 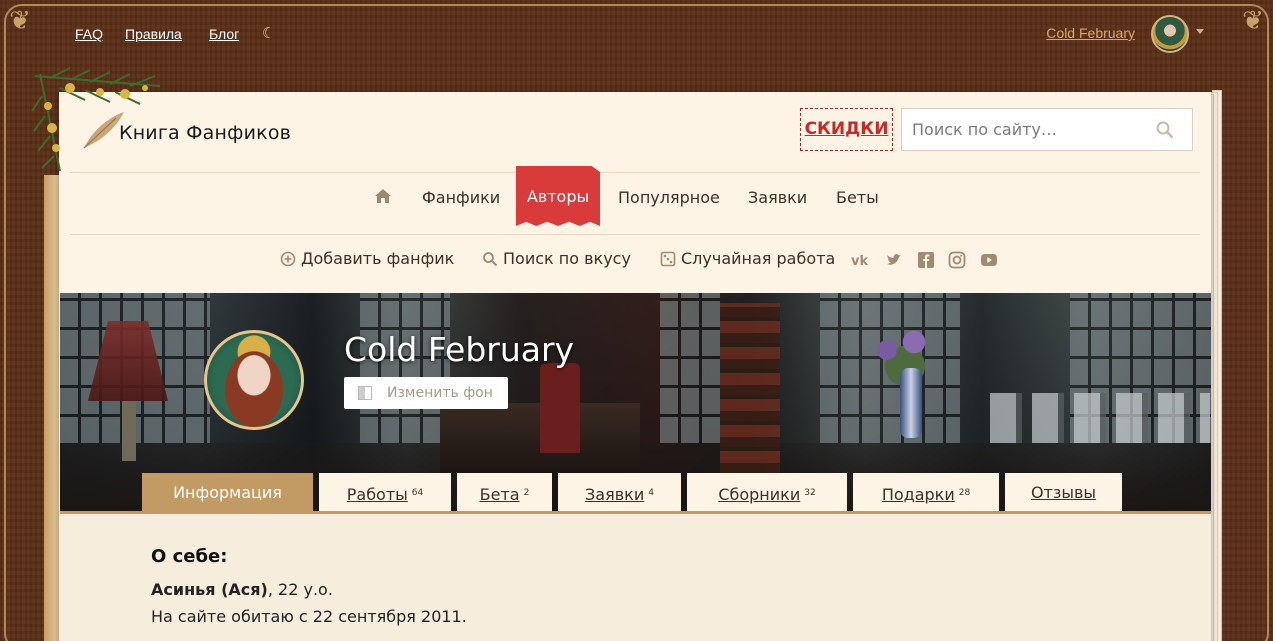 What do you see at coordinates (300, 589) in the screenshot?
I see `about-age: , 22 у.о.` at bounding box center [300, 589].